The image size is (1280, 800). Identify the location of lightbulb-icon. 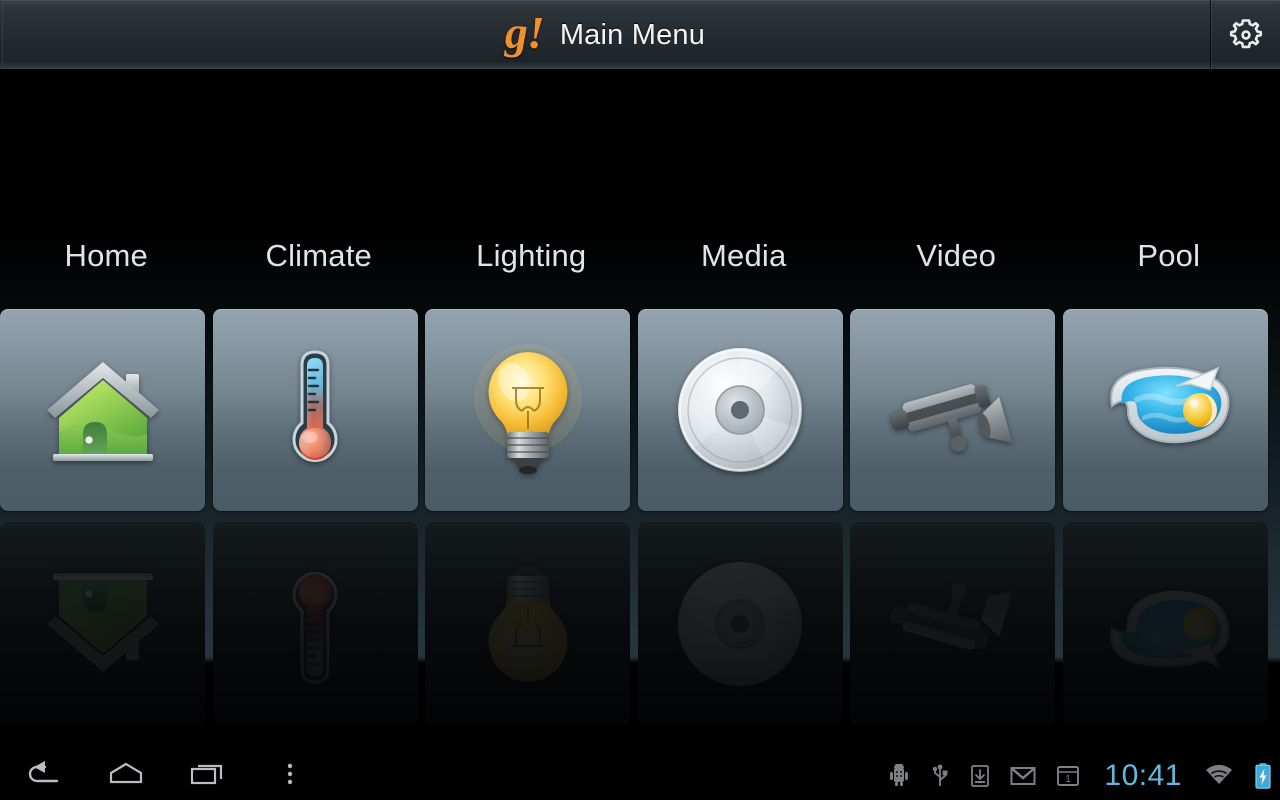
(528, 410).